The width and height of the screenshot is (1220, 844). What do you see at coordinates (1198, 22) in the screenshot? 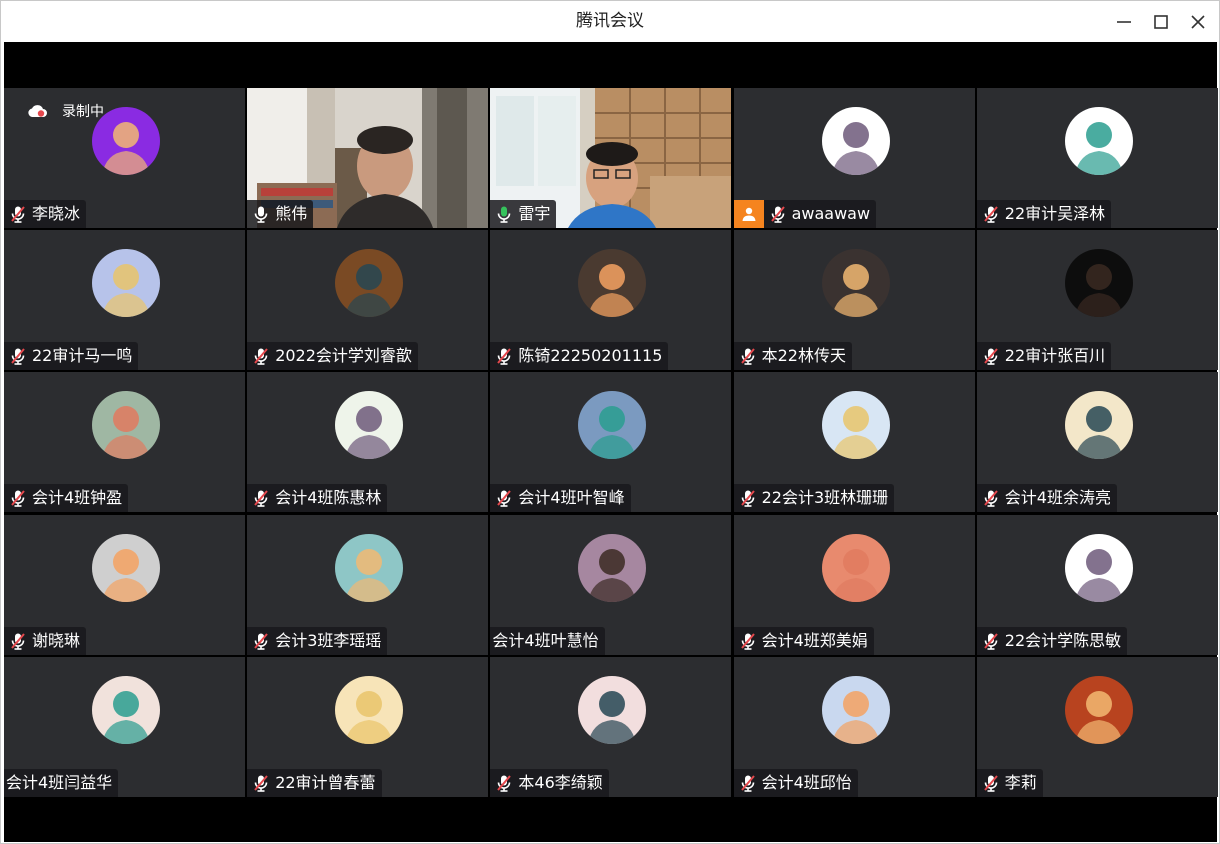
I see `close-button` at bounding box center [1198, 22].